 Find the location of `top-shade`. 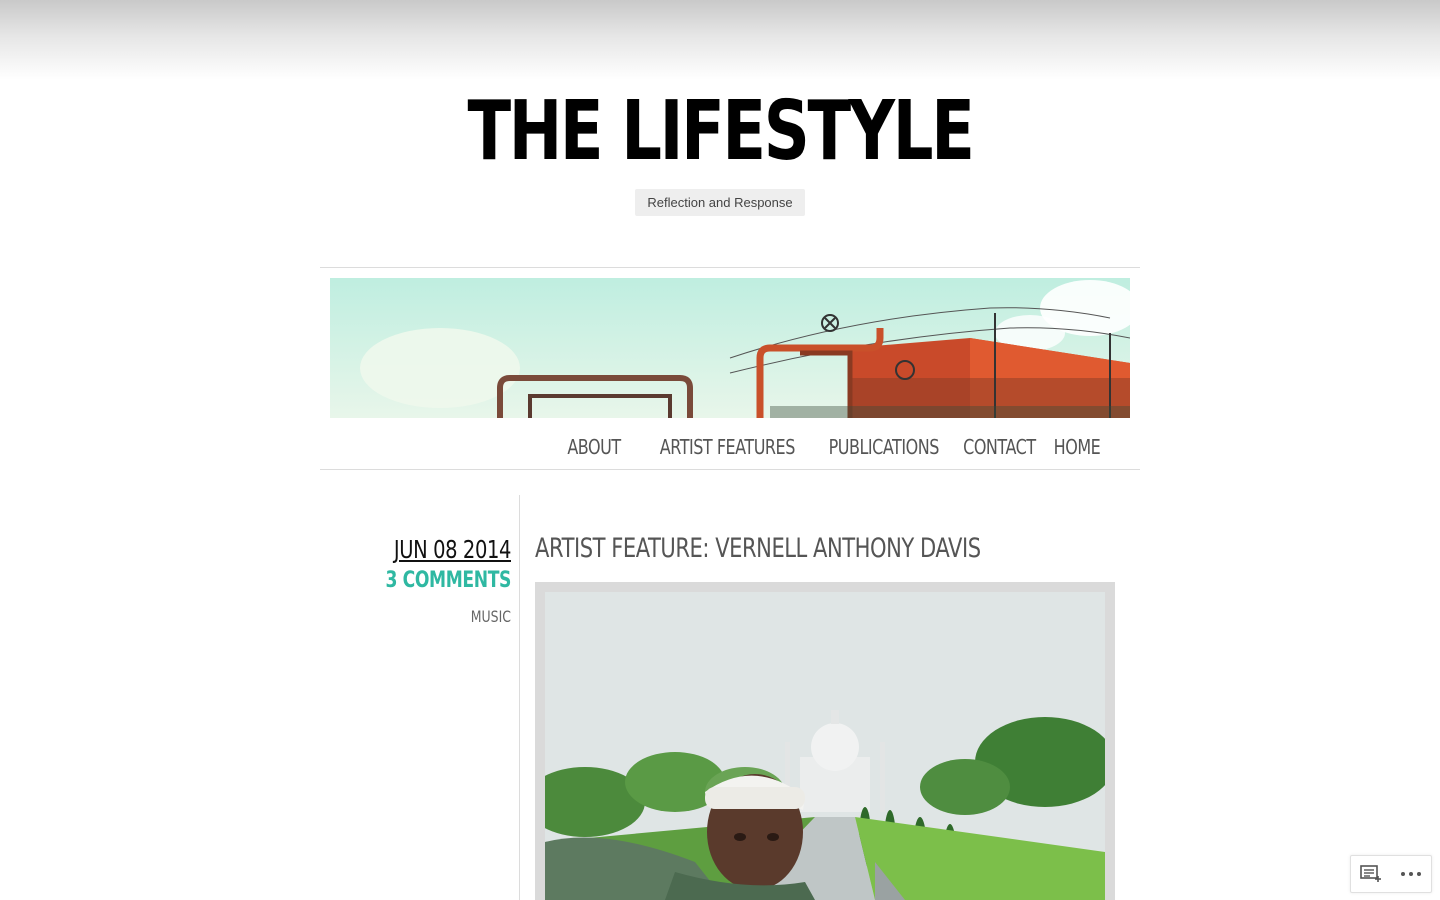

top-shade is located at coordinates (720, 40).